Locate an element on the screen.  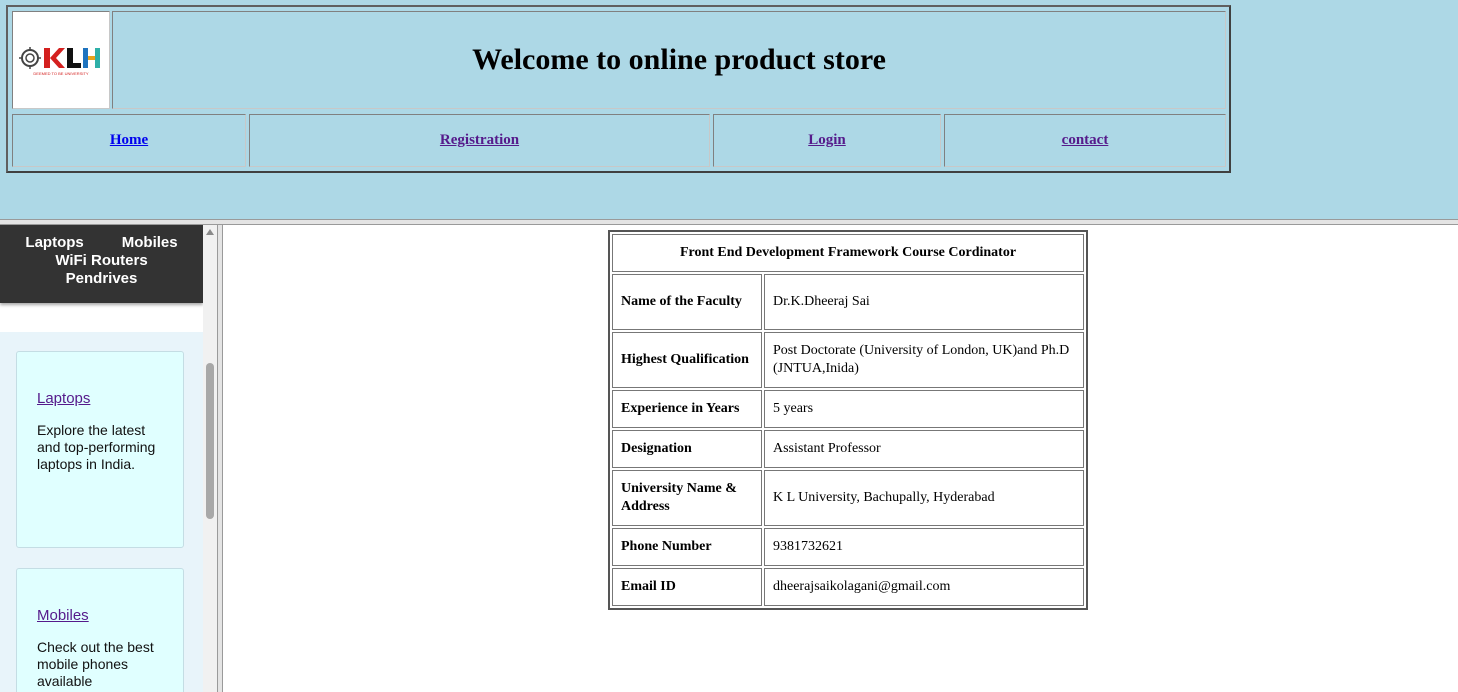
row-value: dheerajsaikolagani@gmail.com is located at coordinates (924, 587).